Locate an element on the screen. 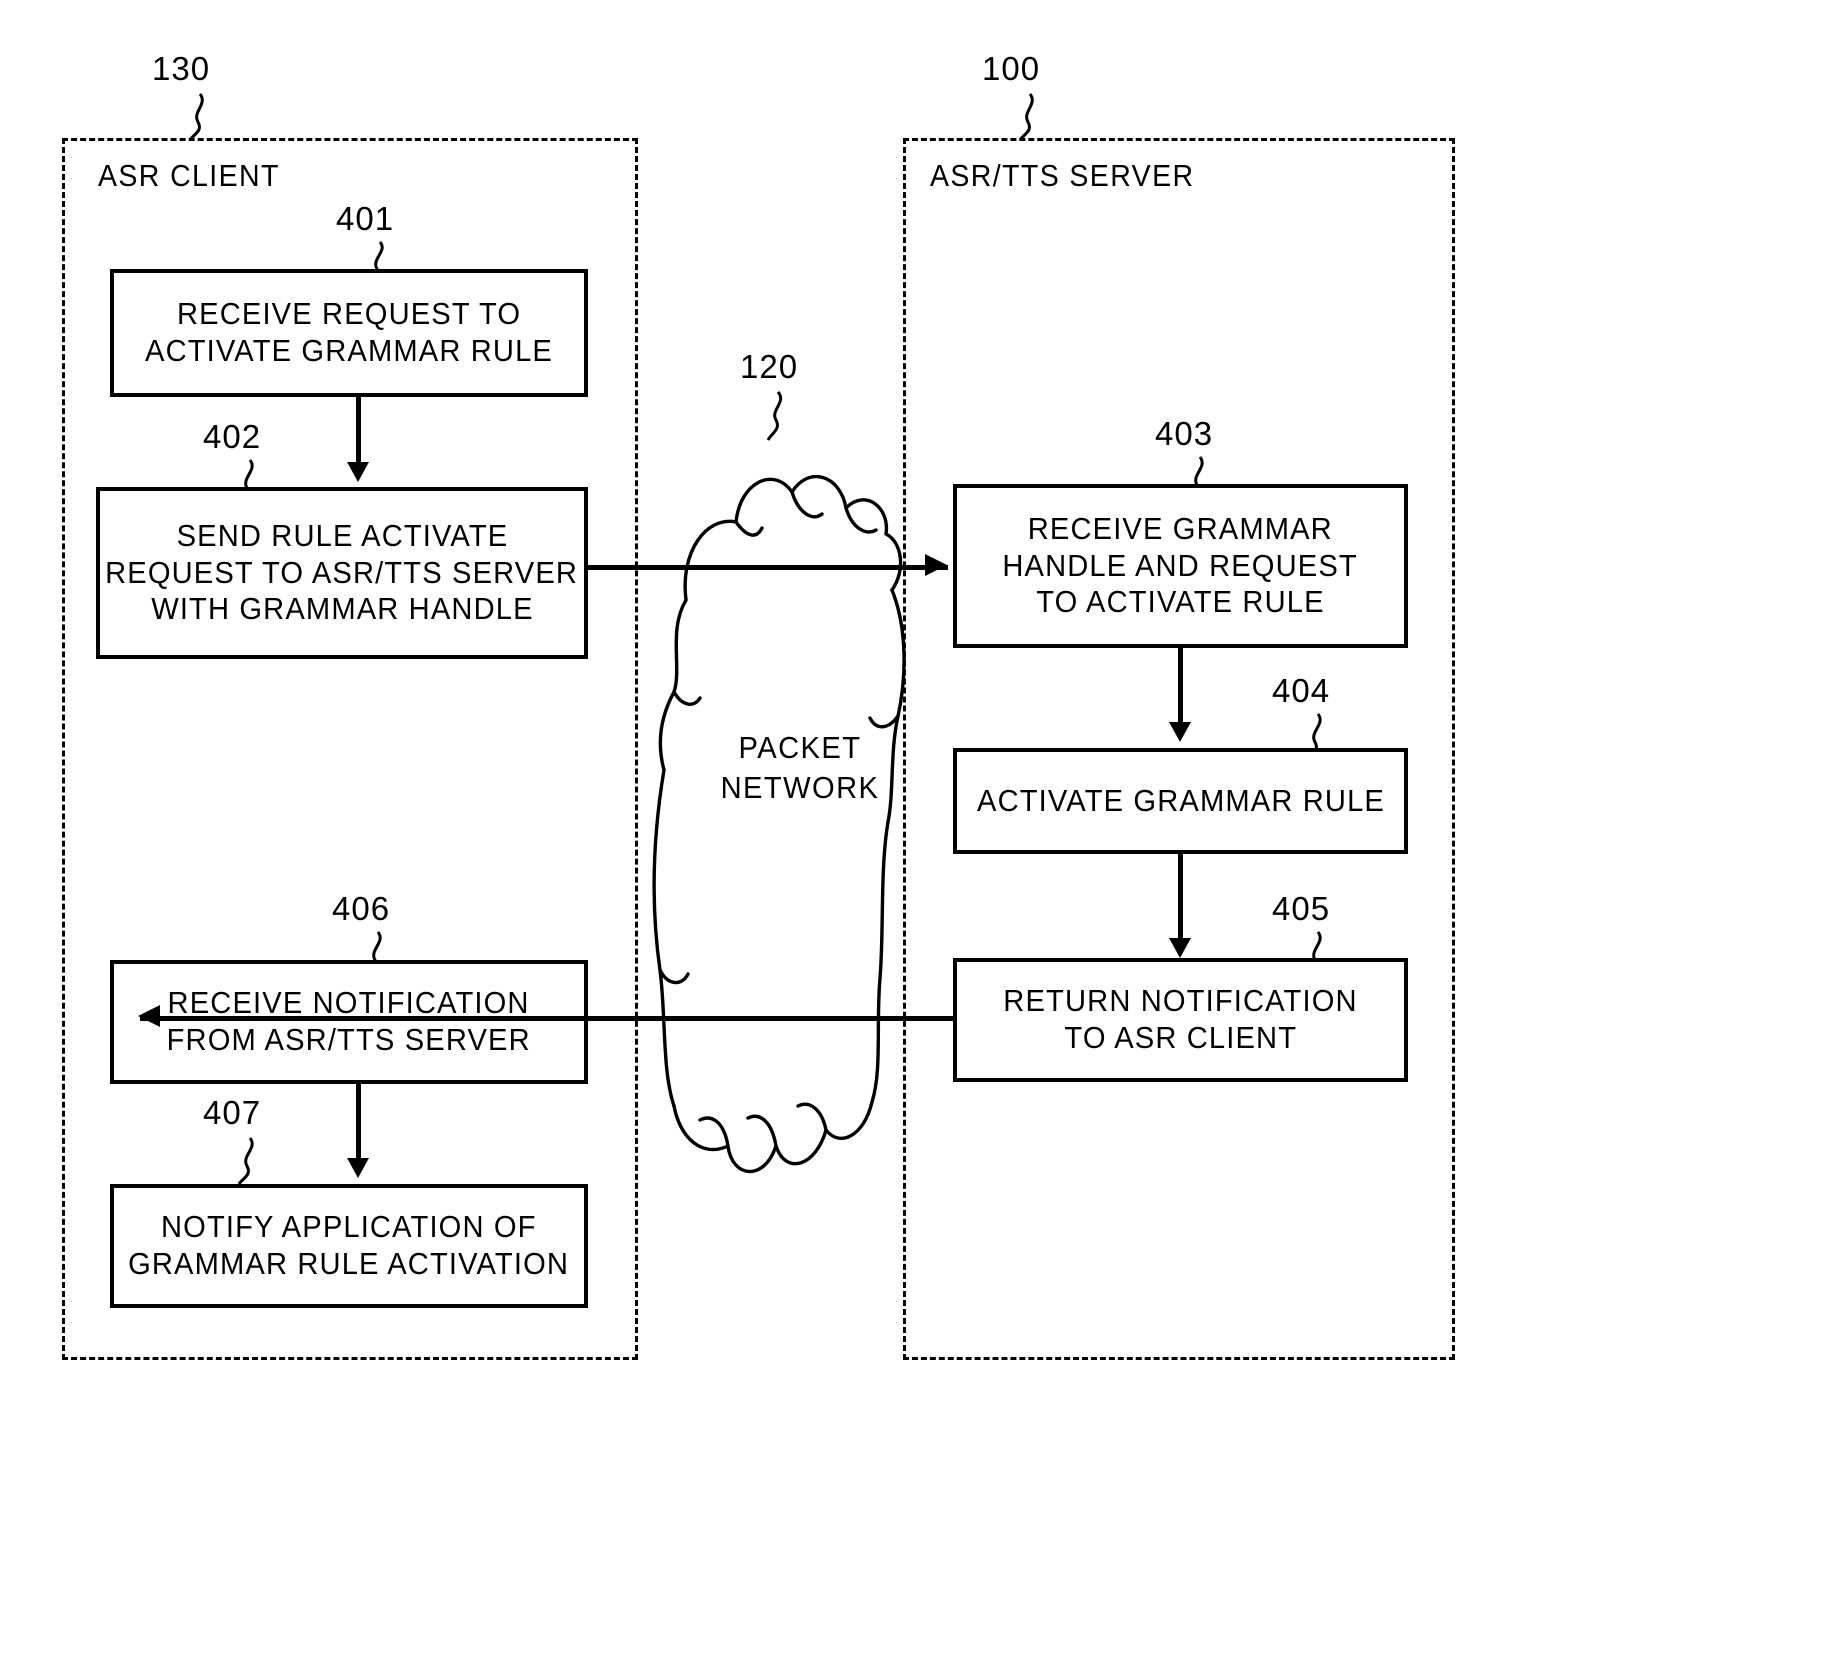 This screenshot has width=1836, height=1679. reference-numeral-407: 407 is located at coordinates (232, 1112).